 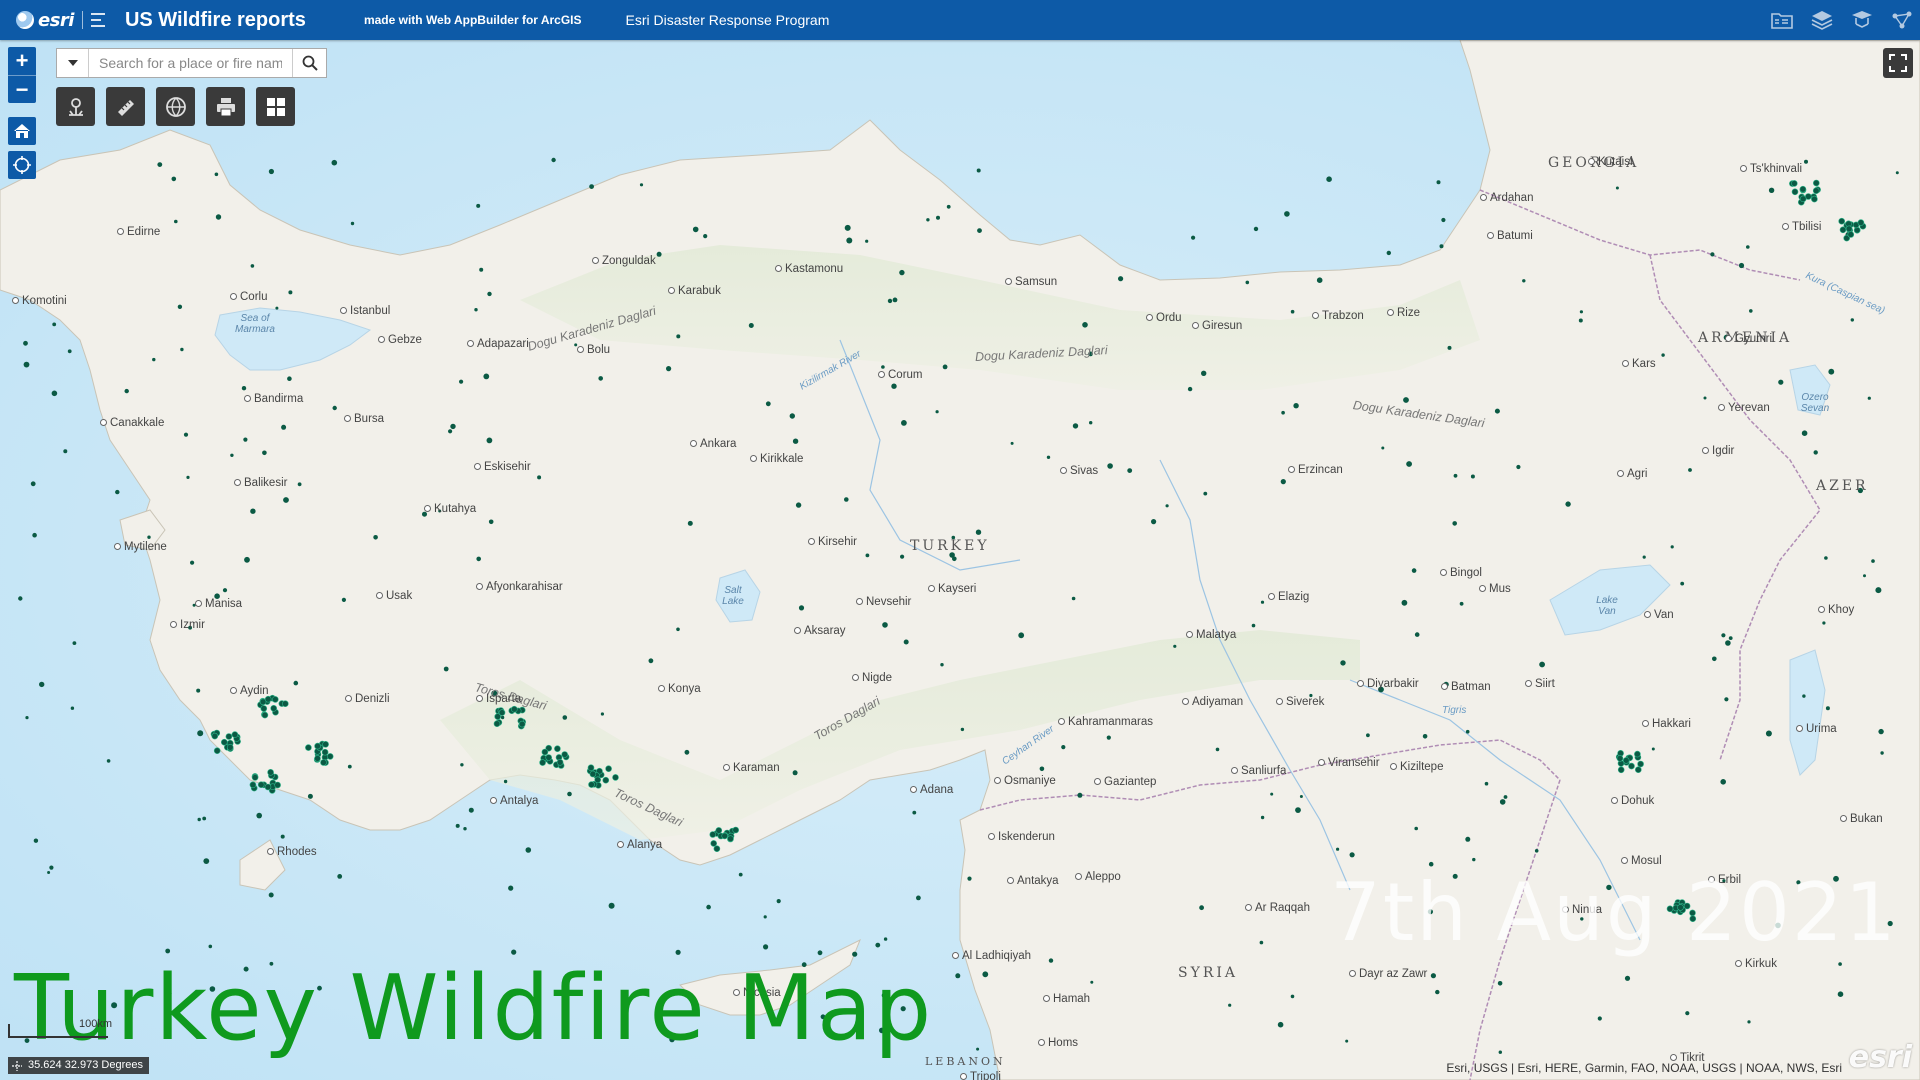 What do you see at coordinates (125, 106) in the screenshot?
I see `measure-button` at bounding box center [125, 106].